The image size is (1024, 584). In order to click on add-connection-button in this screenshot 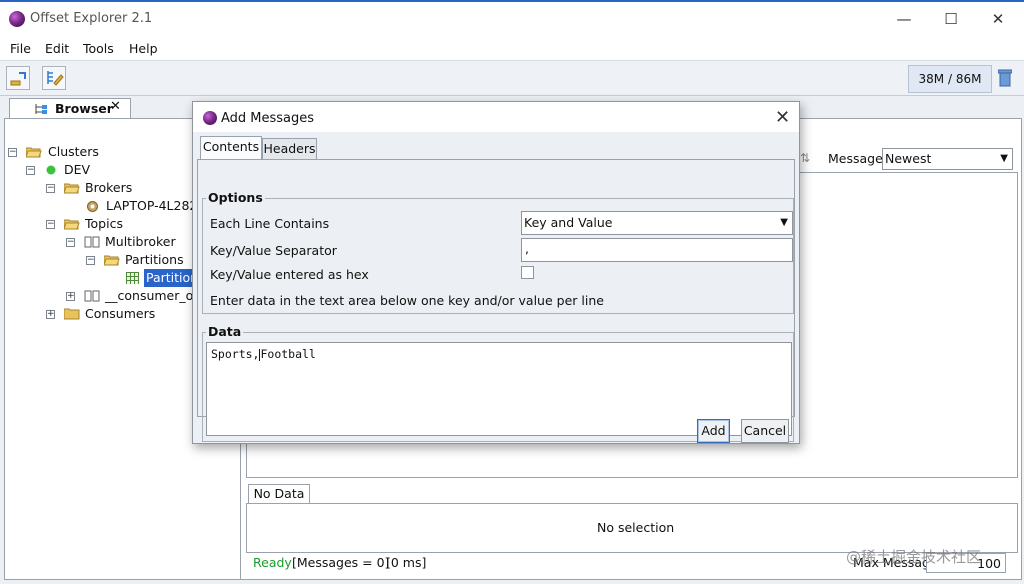, I will do `click(18, 78)`.